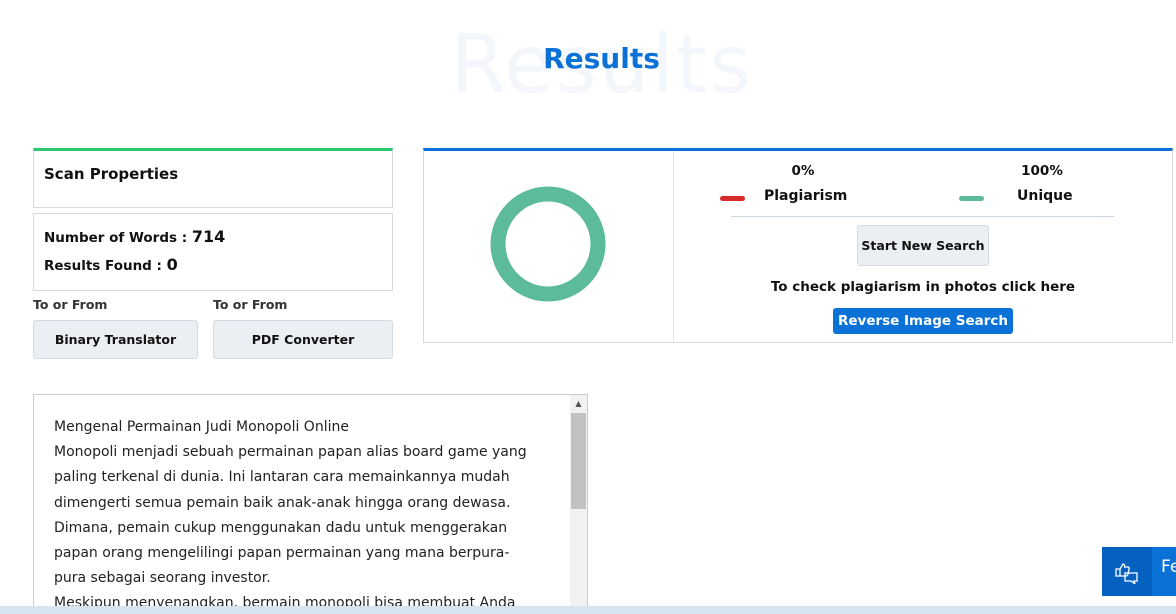 The image size is (1176, 614). I want to click on photo-check-note: To check plagiarism in photos click here, so click(923, 287).